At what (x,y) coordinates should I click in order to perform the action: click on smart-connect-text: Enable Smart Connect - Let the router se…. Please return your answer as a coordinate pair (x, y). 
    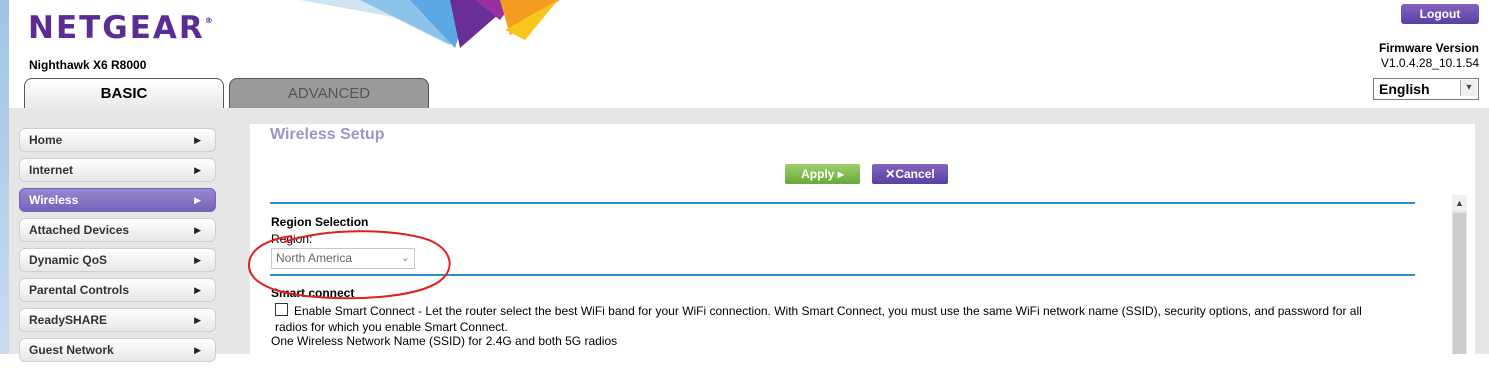
    Looking at the image, I should click on (818, 319).